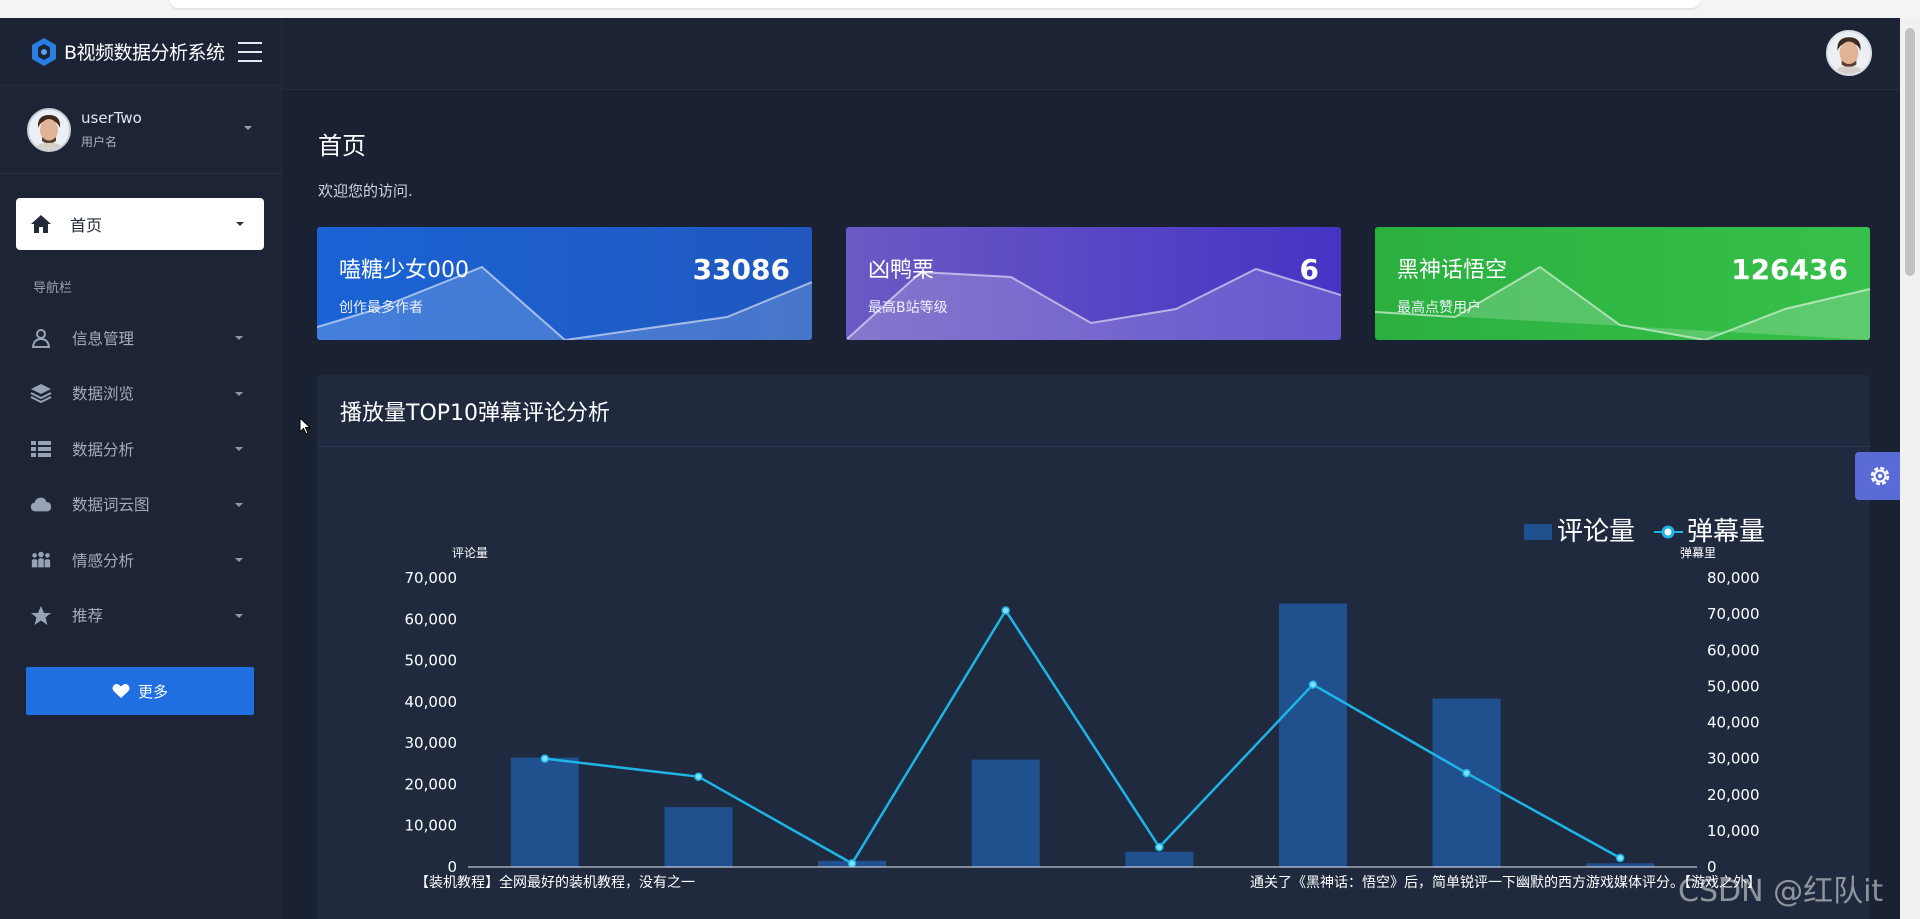 This screenshot has width=1920, height=919. I want to click on cloud-icon, so click(41, 504).